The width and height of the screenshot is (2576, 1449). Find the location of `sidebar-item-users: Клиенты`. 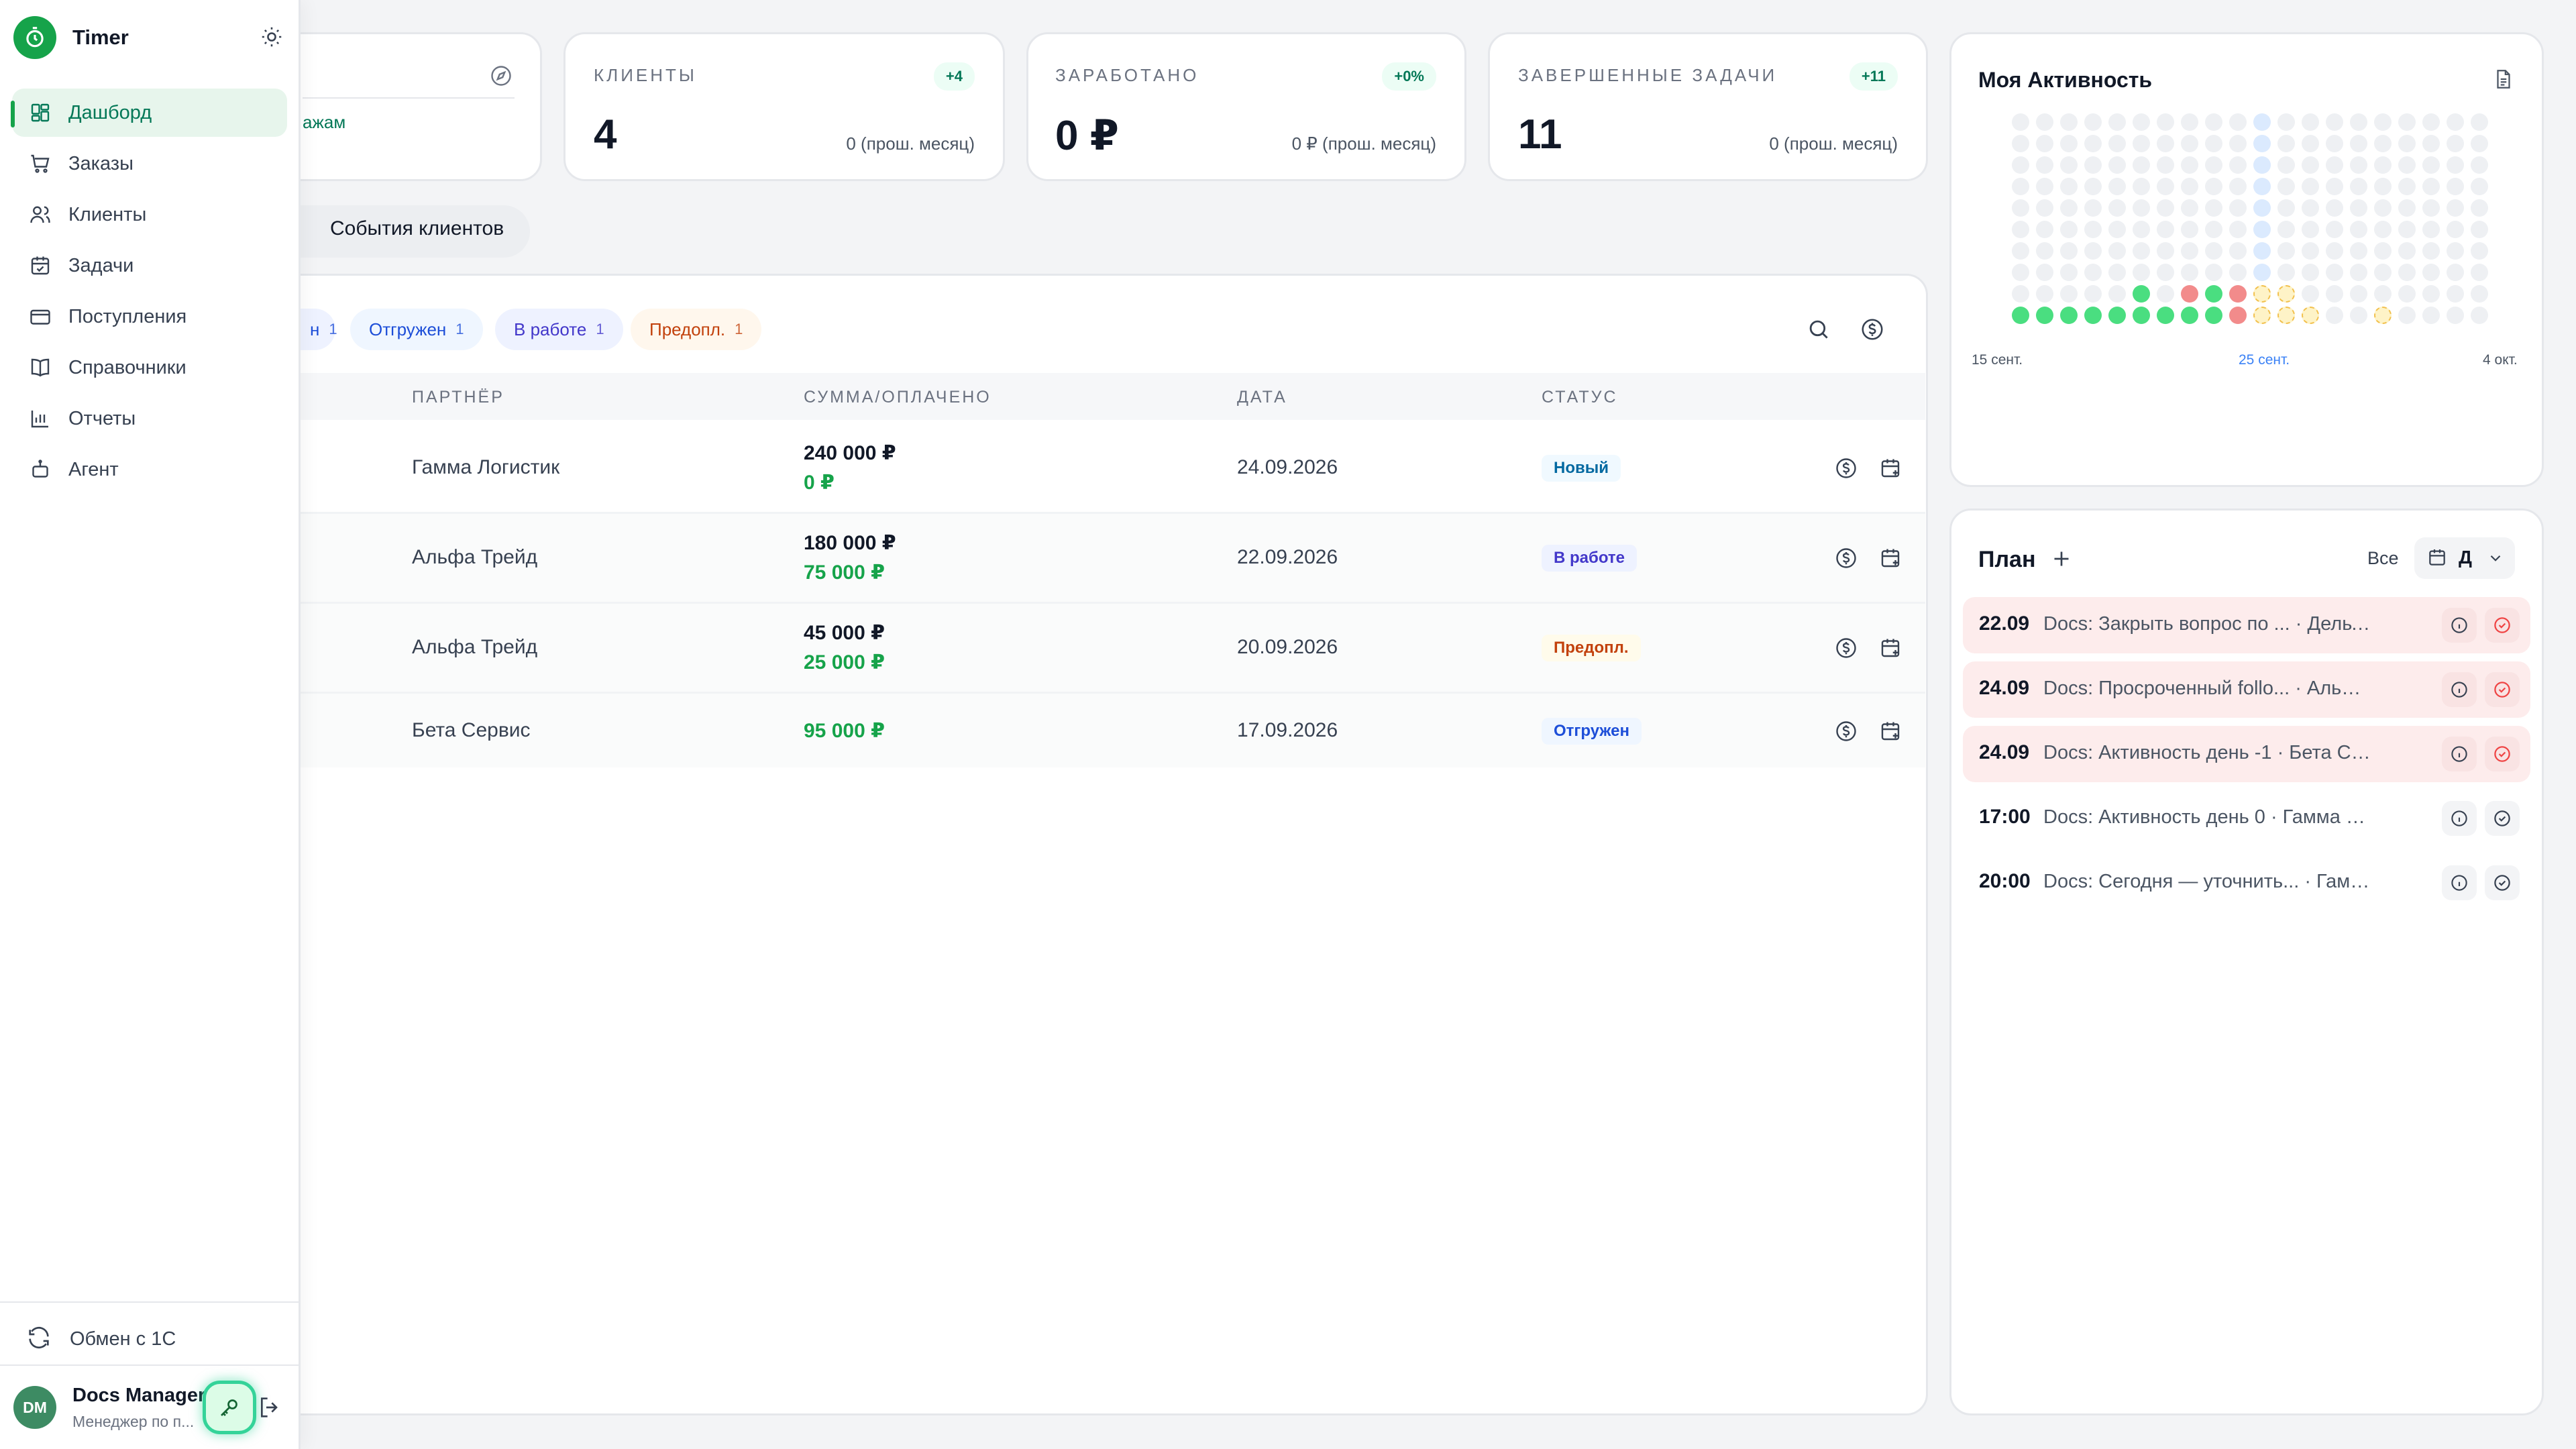

sidebar-item-users: Клиенты is located at coordinates (149, 215).